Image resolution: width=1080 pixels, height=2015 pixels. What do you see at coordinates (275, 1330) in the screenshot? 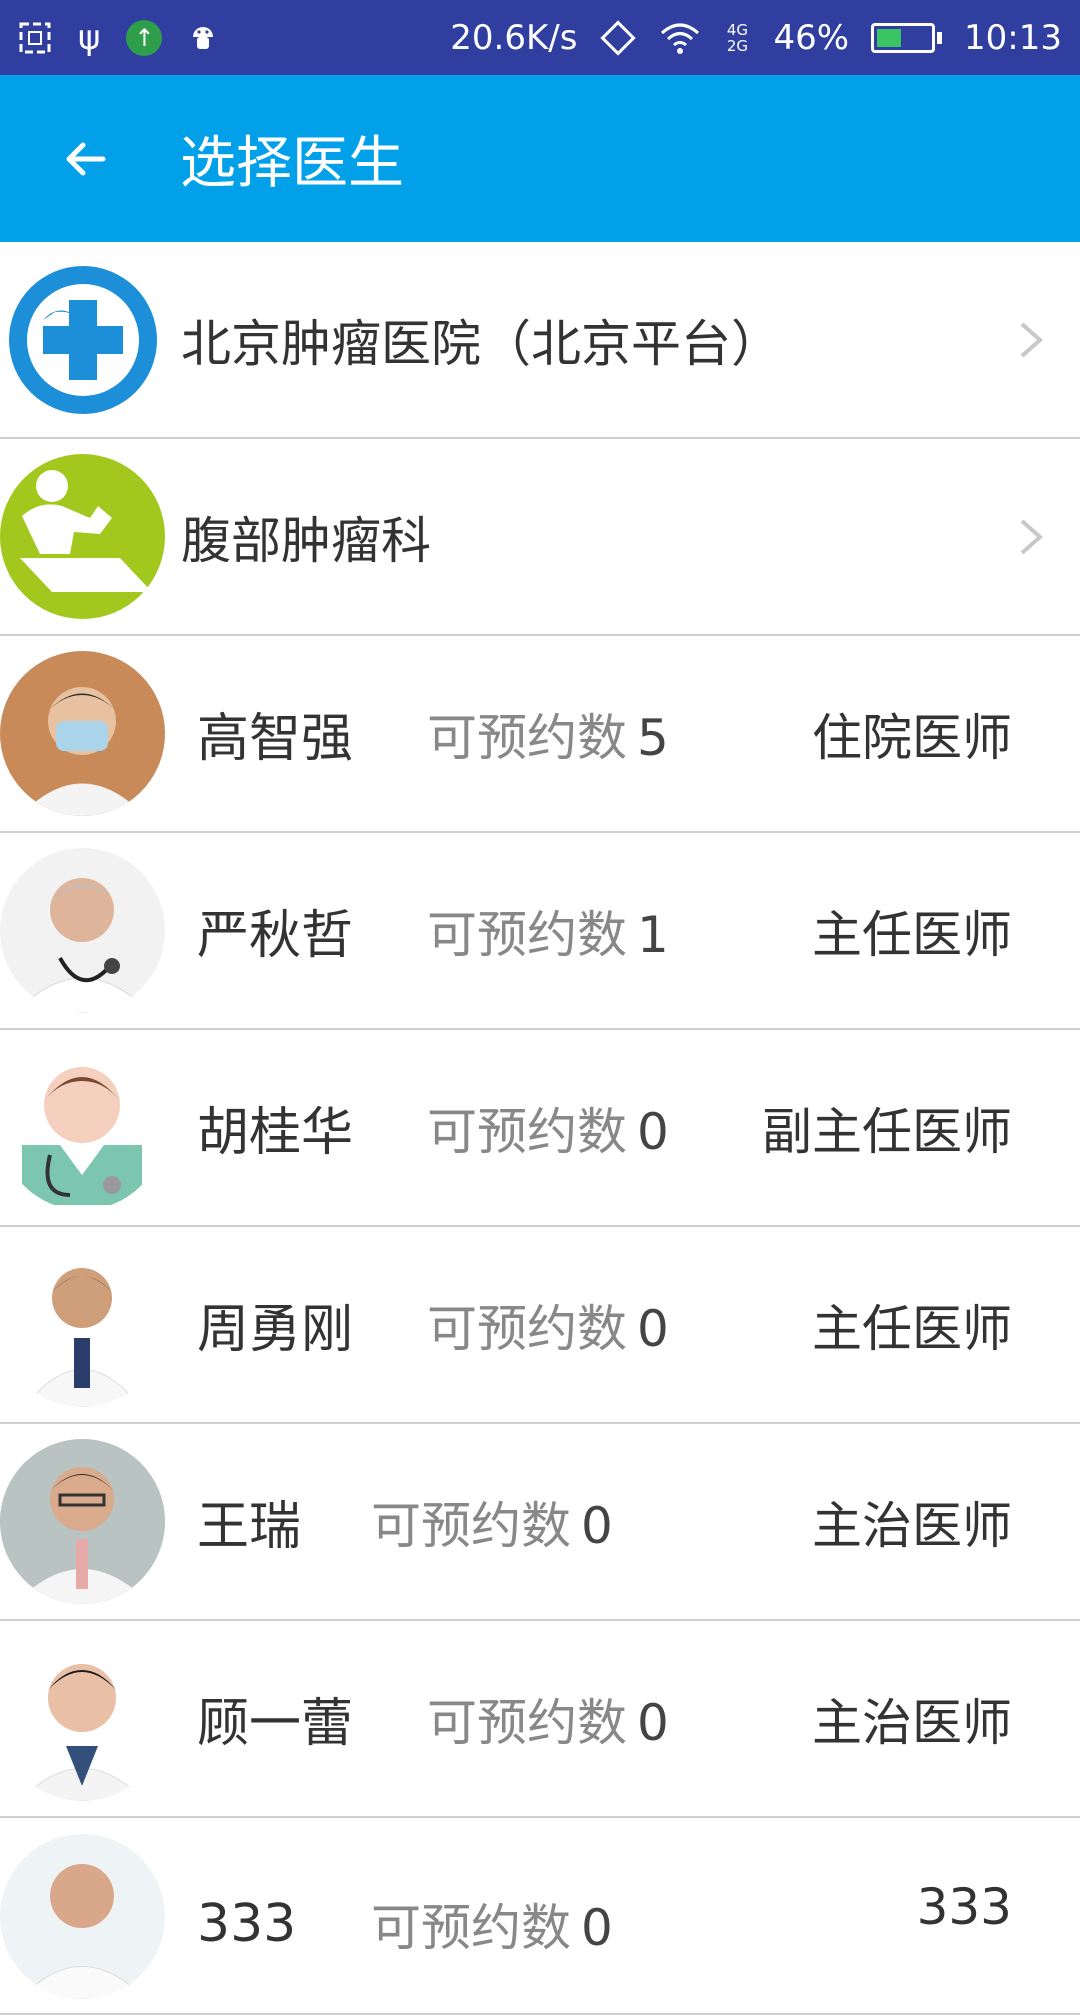
I see `doctor-name: 周勇刚` at bounding box center [275, 1330].